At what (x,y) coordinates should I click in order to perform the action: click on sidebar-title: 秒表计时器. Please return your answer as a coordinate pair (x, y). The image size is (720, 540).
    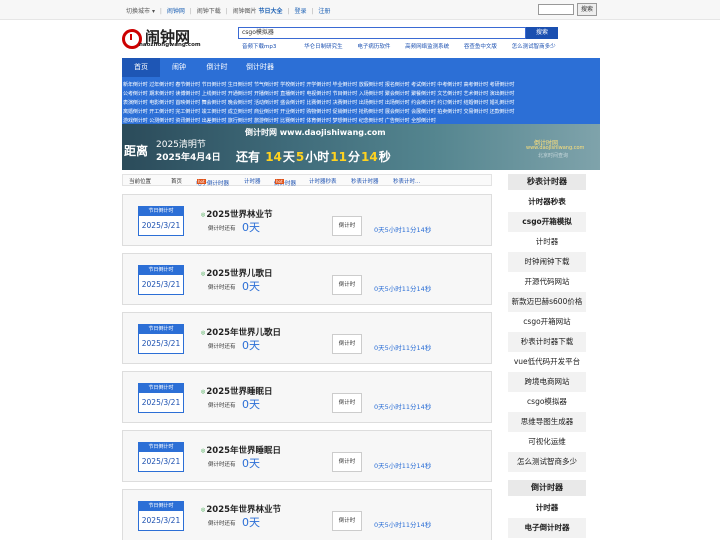
    Looking at the image, I should click on (547, 182).